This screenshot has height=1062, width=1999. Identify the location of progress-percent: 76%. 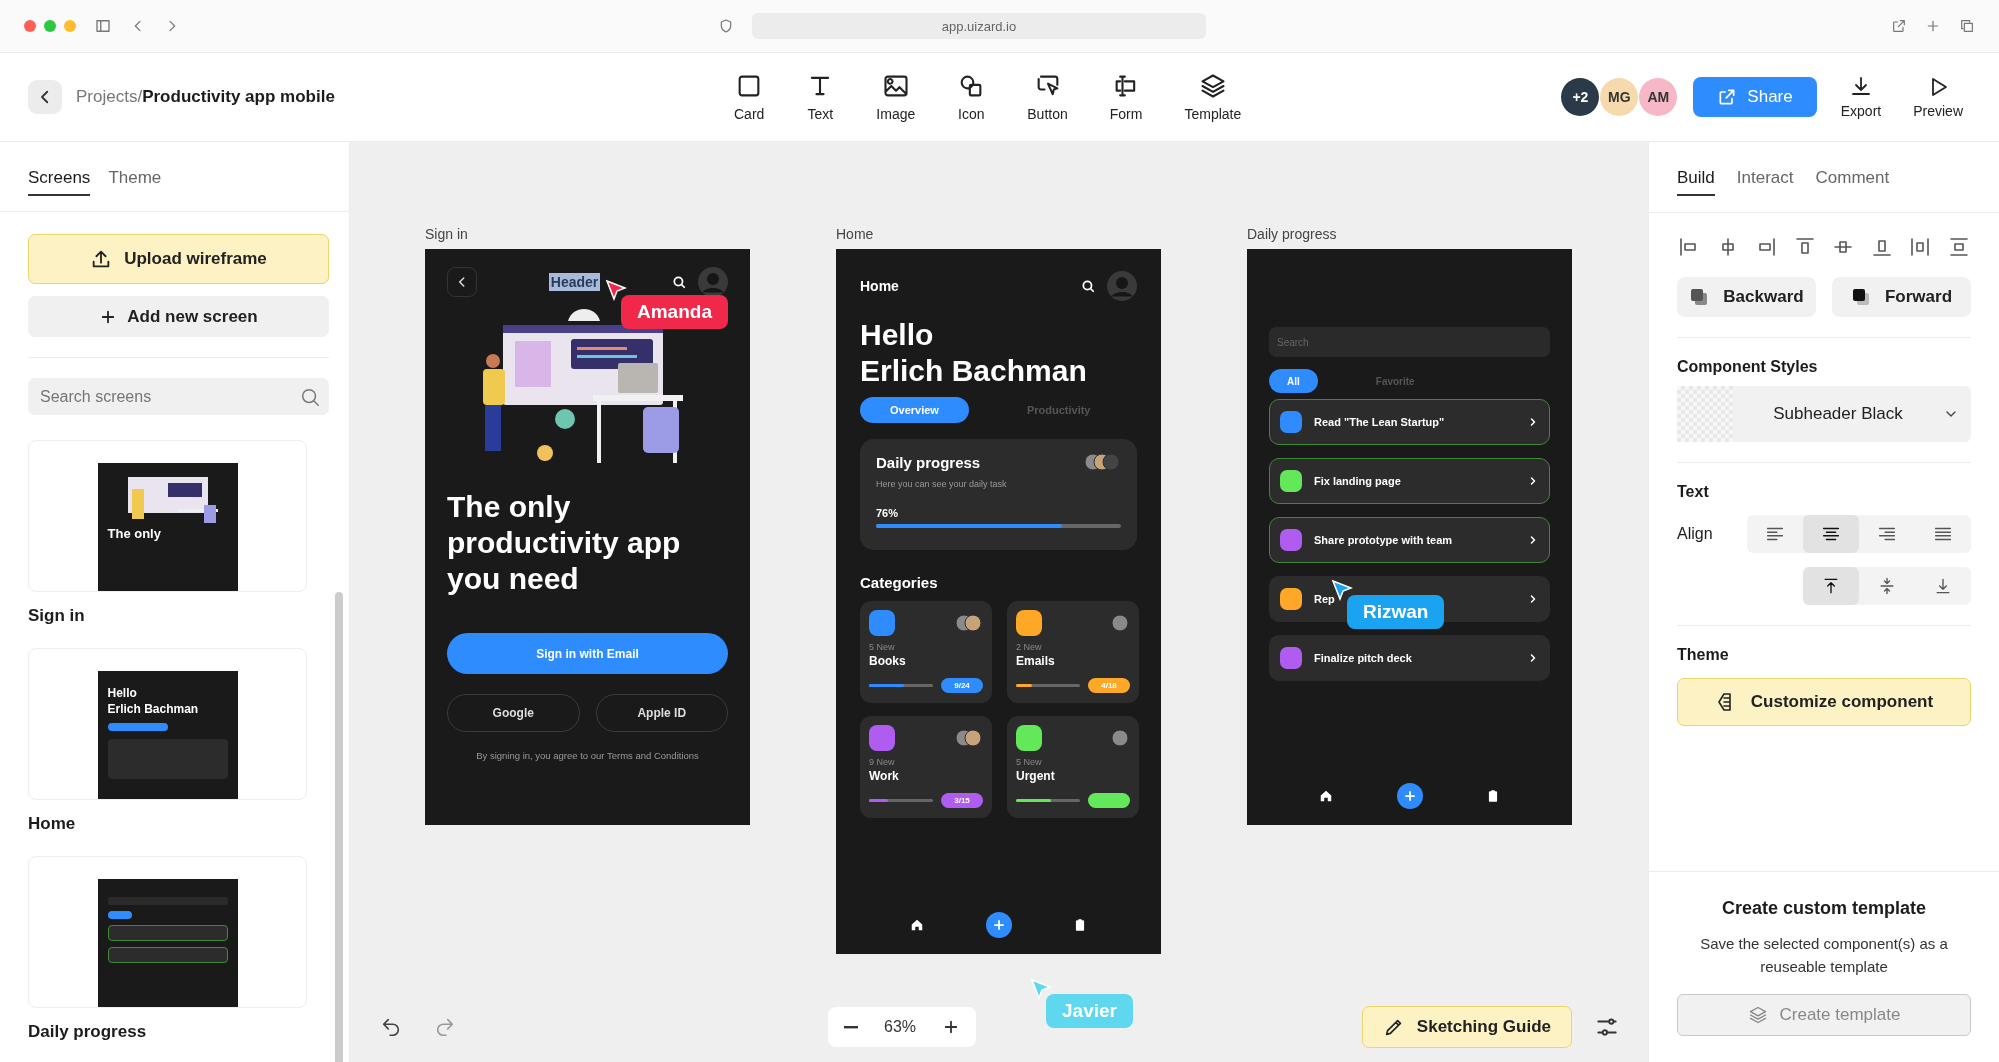
(888, 513).